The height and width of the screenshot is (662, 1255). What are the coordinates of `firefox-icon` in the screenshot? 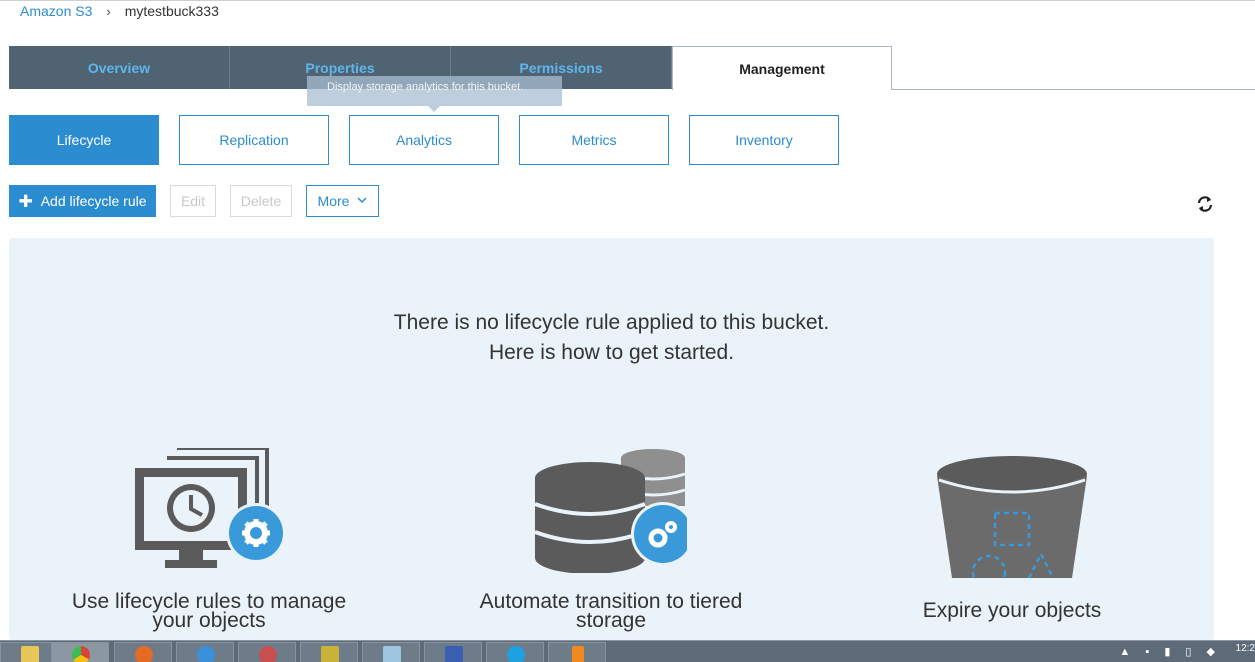 It's located at (144, 654).